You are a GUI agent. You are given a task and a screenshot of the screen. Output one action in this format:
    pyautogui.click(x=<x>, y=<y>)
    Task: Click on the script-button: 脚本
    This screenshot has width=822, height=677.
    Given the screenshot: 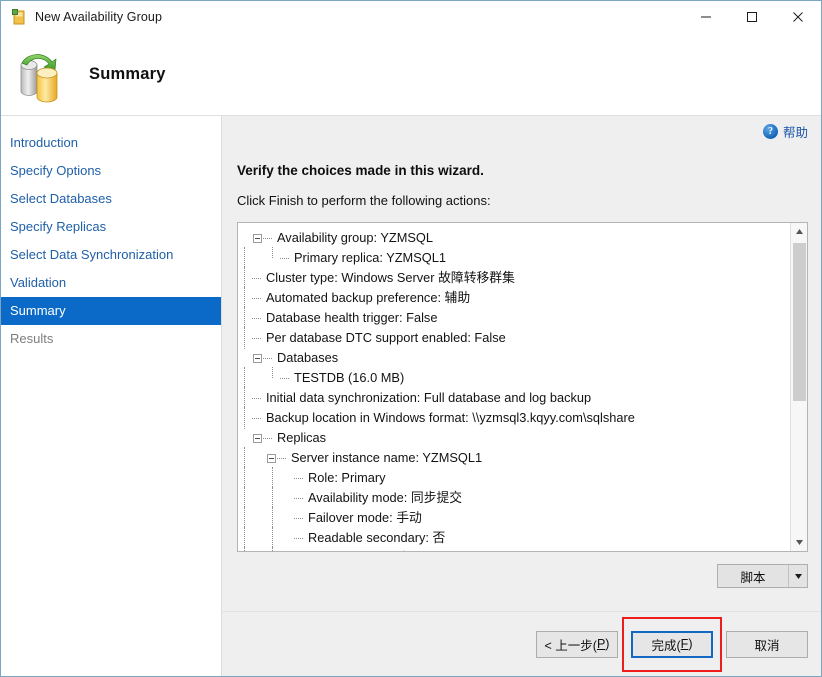 What is the action you would take?
    pyautogui.click(x=762, y=576)
    